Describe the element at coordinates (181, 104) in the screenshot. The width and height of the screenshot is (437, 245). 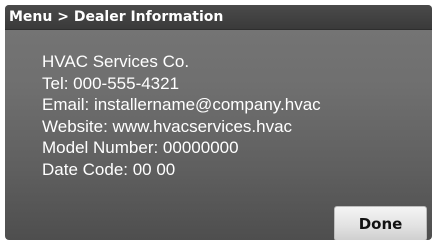
I see `dealer-email: Email: installername@company.hvac` at that location.